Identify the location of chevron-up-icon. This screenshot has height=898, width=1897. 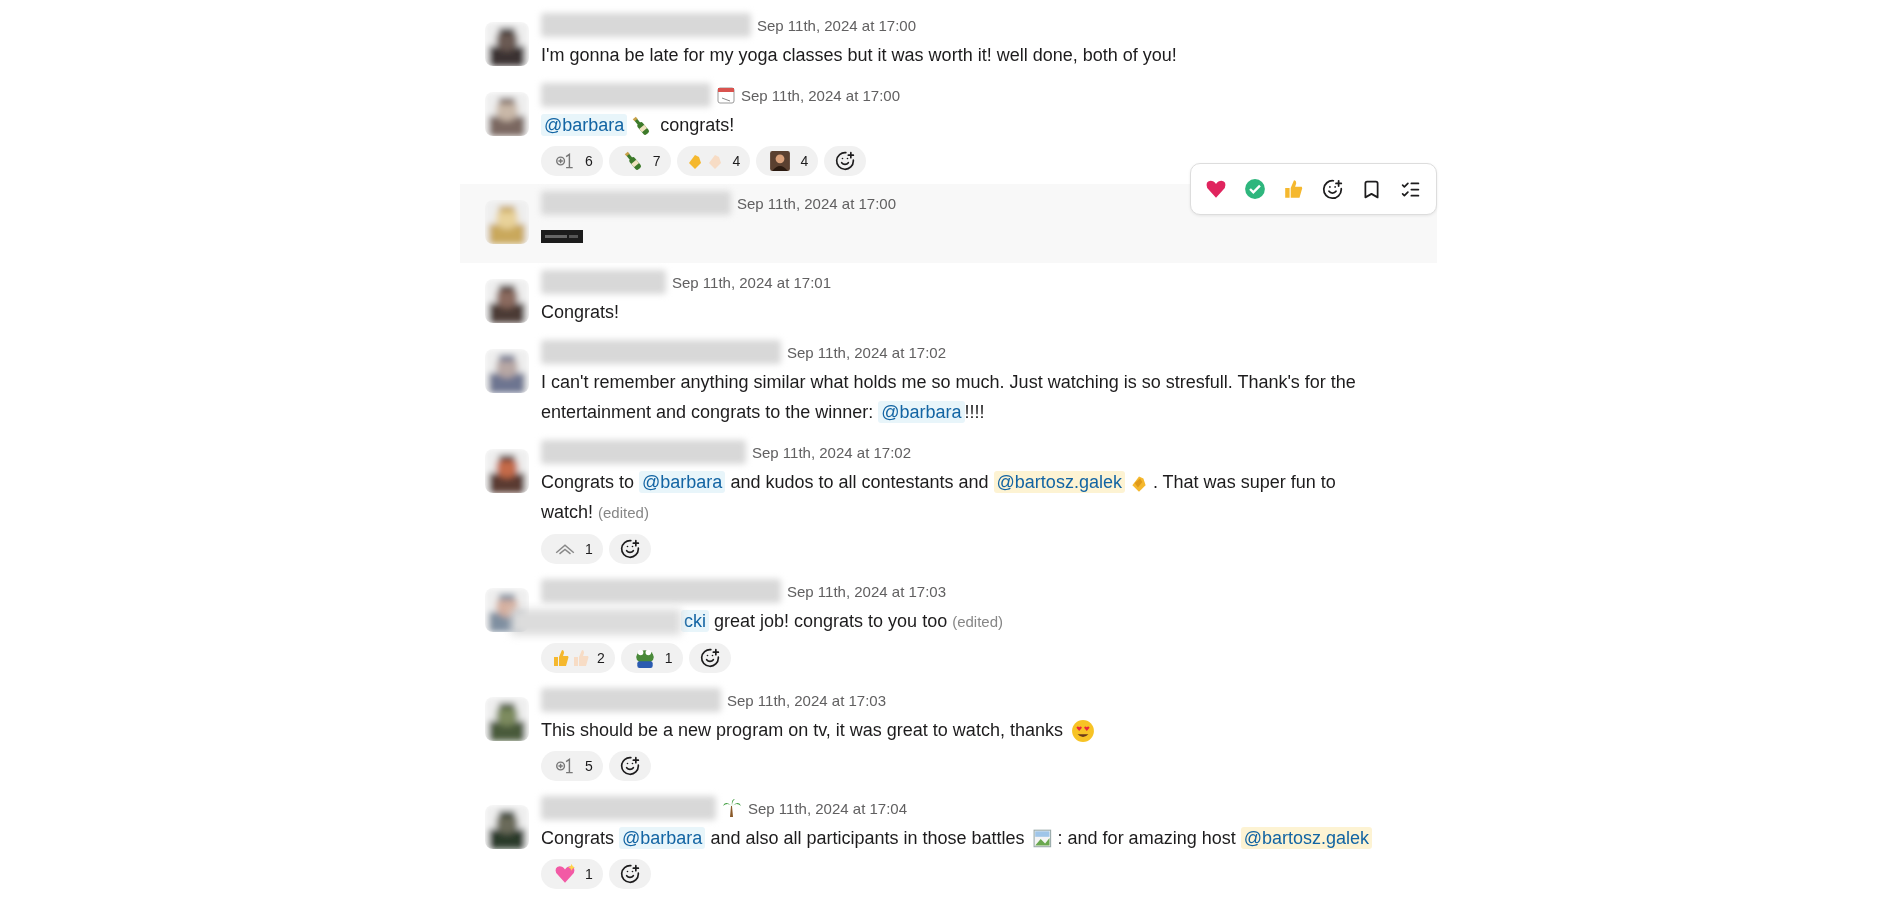
(565, 549).